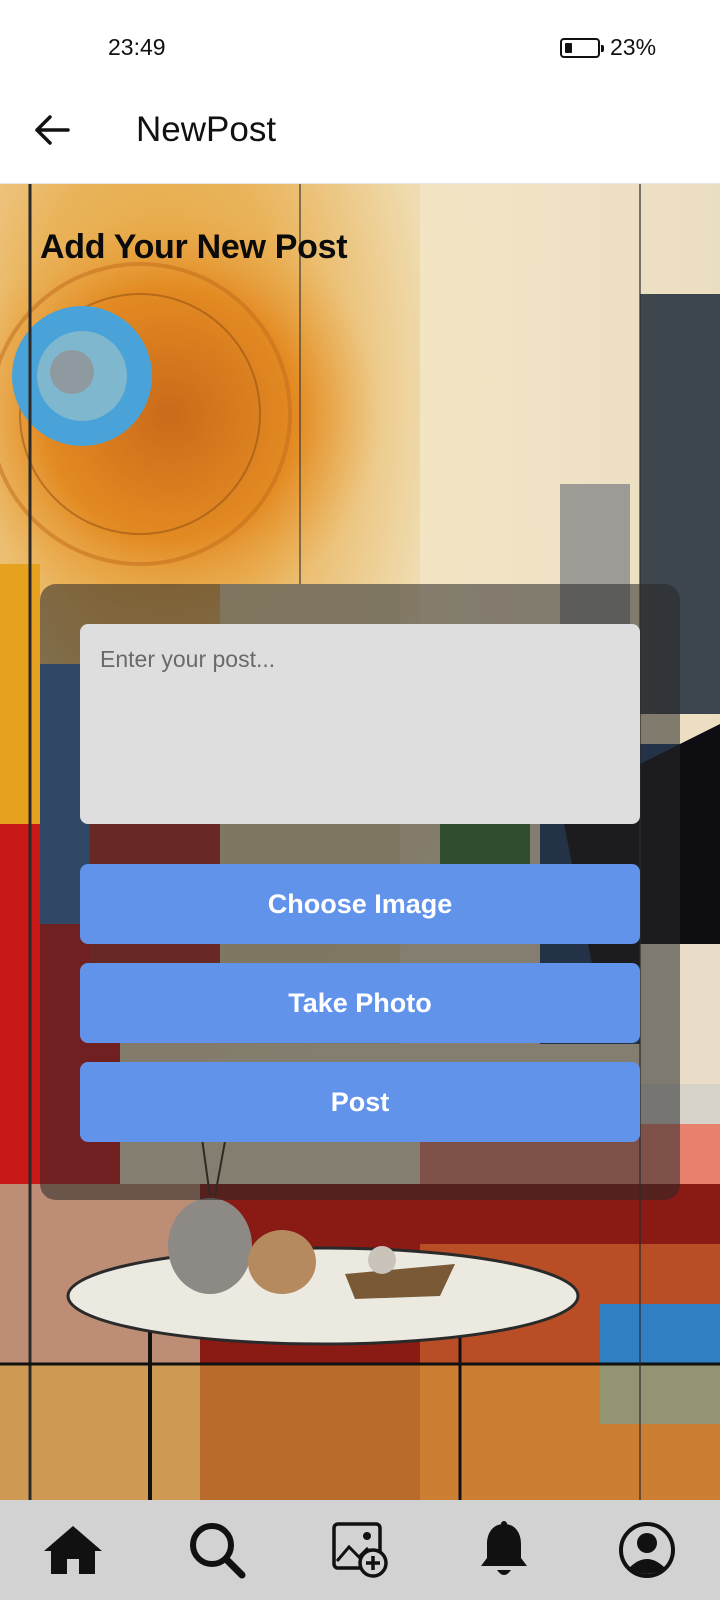 Image resolution: width=720 pixels, height=1600 pixels. Describe the element at coordinates (360, 45) in the screenshot. I see `status-bar: 23:49 23%` at that location.